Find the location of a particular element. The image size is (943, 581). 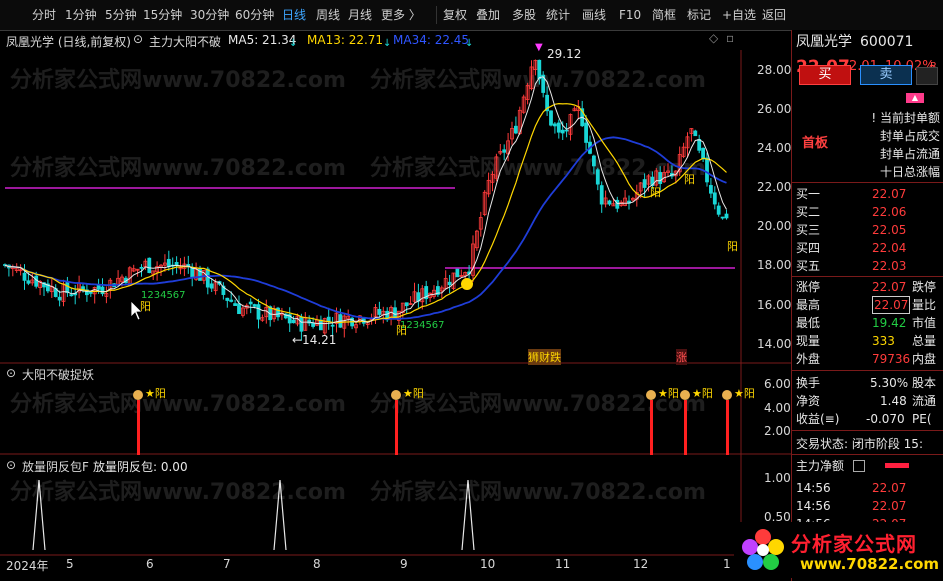

add-watchlist-button: +自选 is located at coordinates (739, 15).